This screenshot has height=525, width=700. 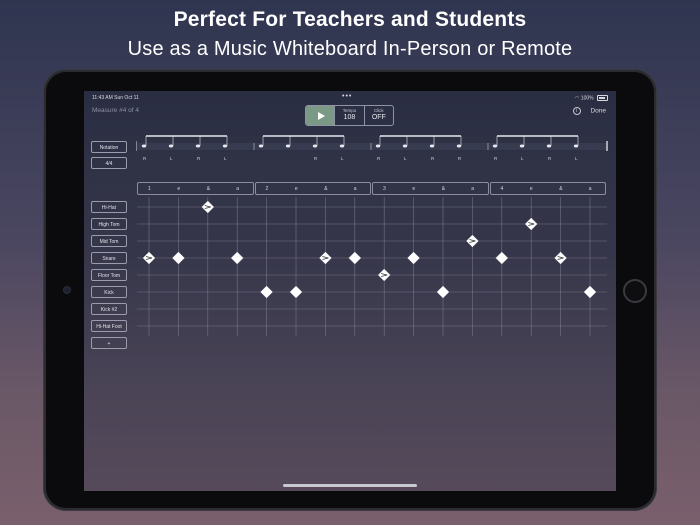 What do you see at coordinates (350, 19) in the screenshot?
I see `headline: Perfect For Teachers and Students` at bounding box center [350, 19].